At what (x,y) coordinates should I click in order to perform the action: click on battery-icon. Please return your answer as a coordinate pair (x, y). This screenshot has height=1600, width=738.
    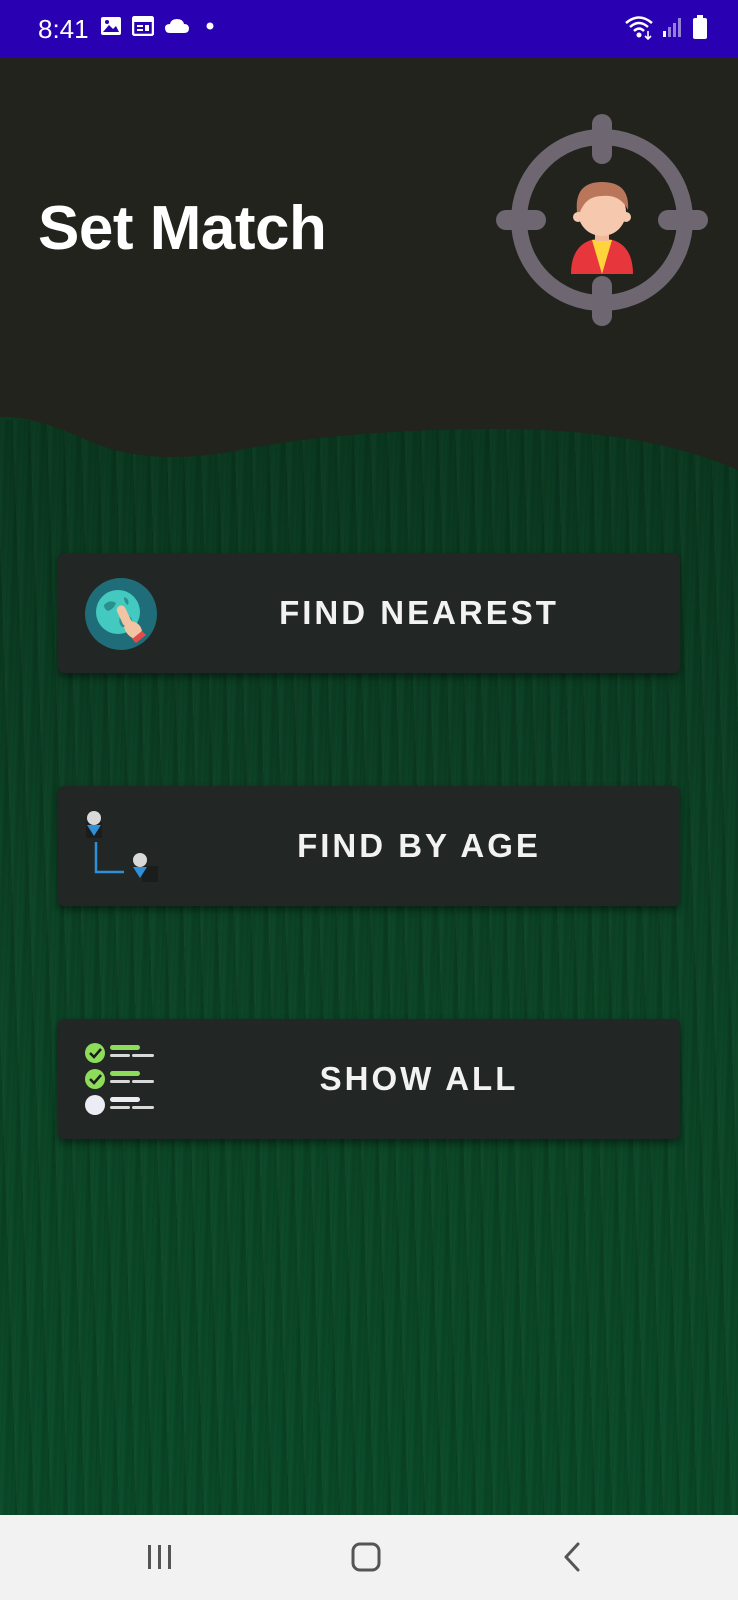
    Looking at the image, I should click on (700, 29).